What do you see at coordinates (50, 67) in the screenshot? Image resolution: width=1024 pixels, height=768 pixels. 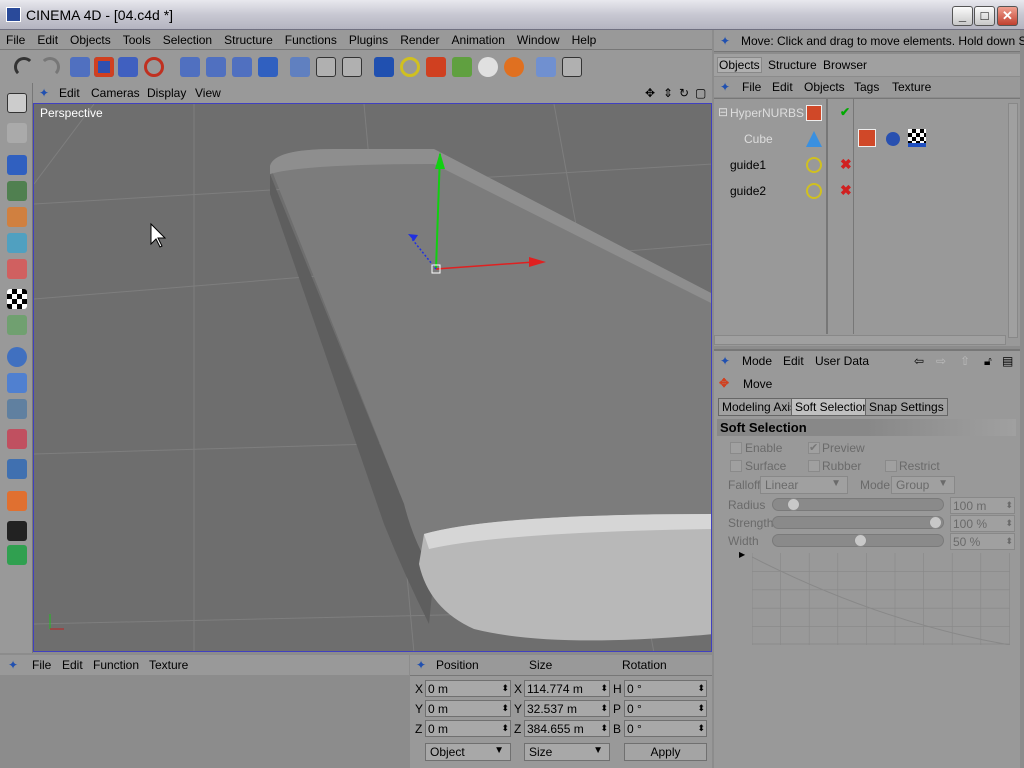 I see `redo-icon` at bounding box center [50, 67].